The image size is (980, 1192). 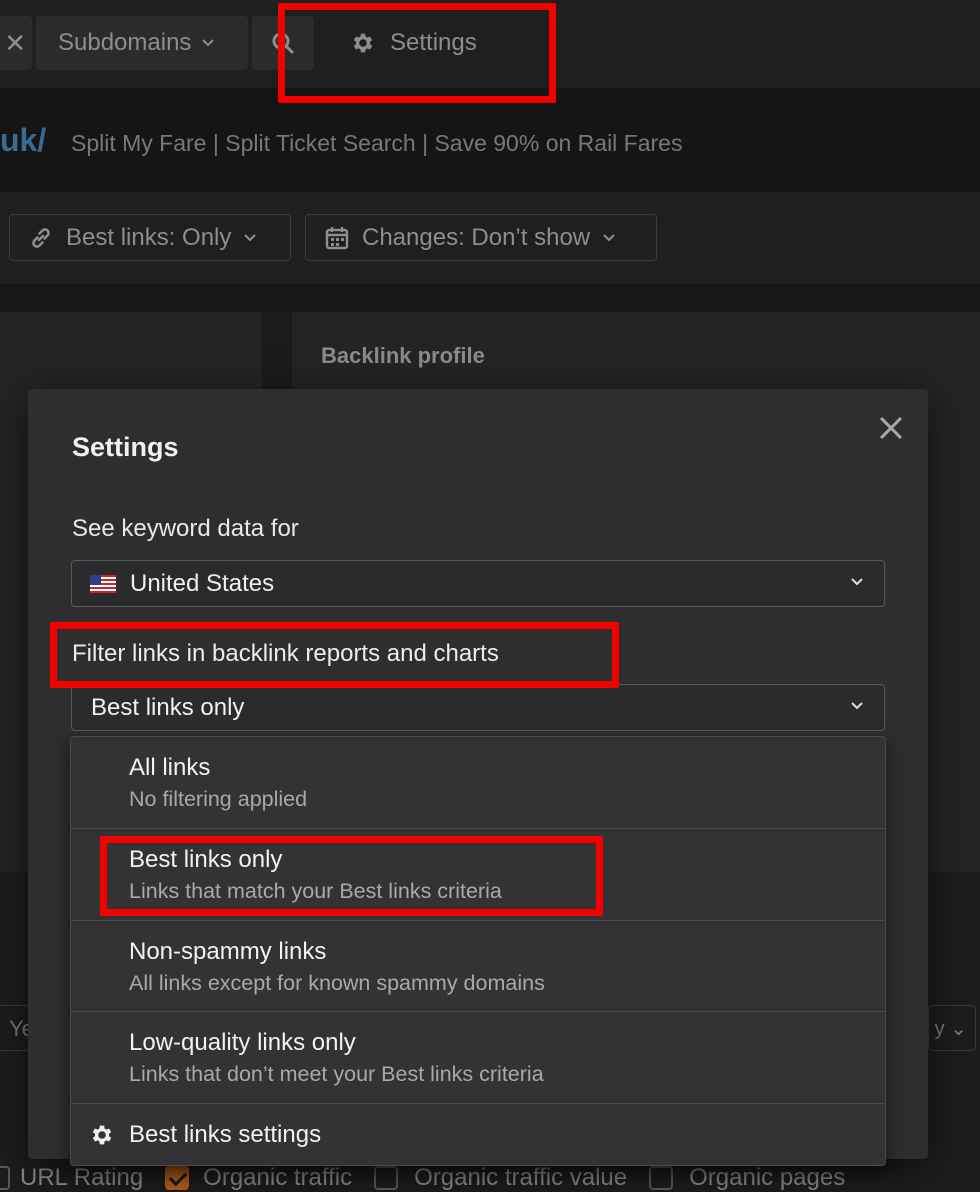 I want to click on organic-traffic-checkbox, so click(x=177, y=1178).